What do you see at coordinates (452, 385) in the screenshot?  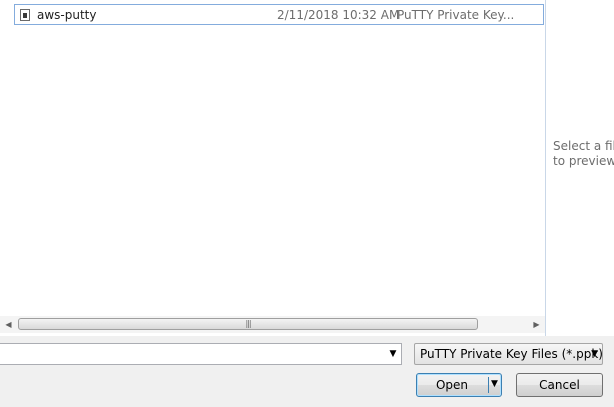 I see `open-button-label: Open` at bounding box center [452, 385].